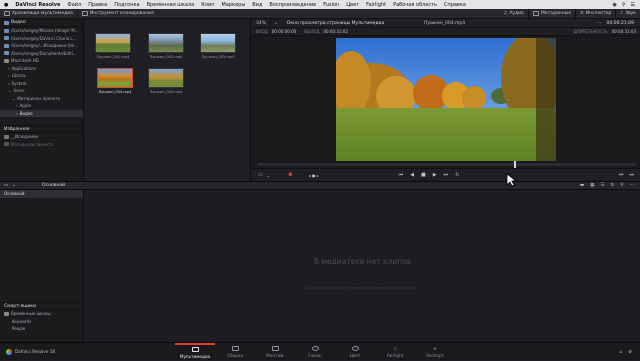  Describe the element at coordinates (37, 5) in the screenshot. I see `app-menu: DaVinci Resolve` at that location.